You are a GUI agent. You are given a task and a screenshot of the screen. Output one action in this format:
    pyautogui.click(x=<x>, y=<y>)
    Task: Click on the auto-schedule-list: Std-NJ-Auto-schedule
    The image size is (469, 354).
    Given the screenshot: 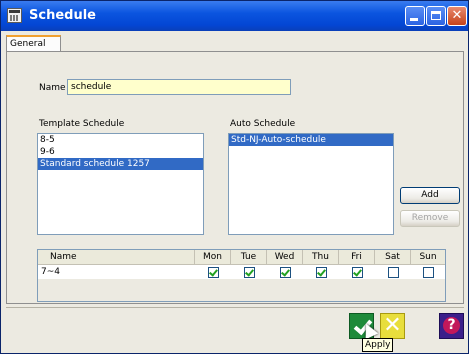 What is the action you would take?
    pyautogui.click(x=311, y=184)
    